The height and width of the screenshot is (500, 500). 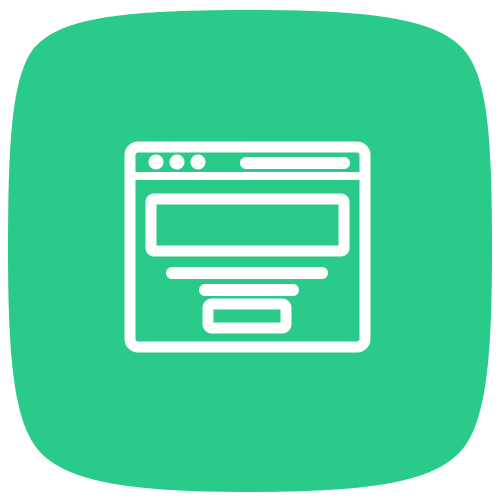 I want to click on text-line-short, so click(x=249, y=290).